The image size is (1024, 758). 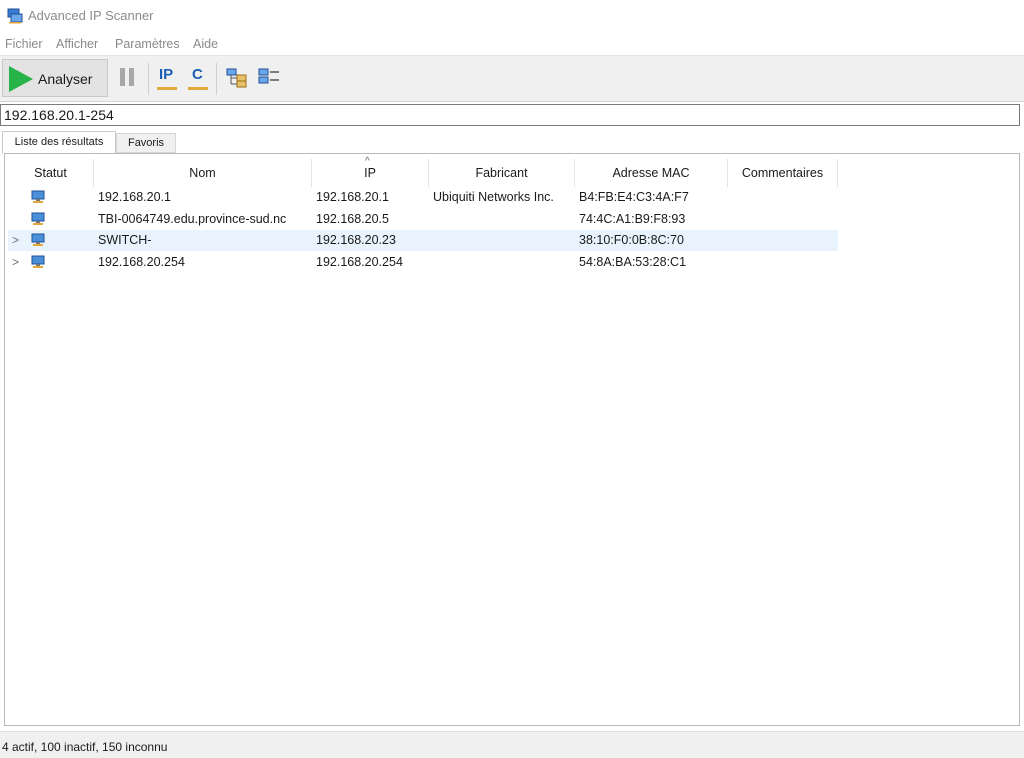 I want to click on column-header-maker: Fabricant, so click(x=502, y=173).